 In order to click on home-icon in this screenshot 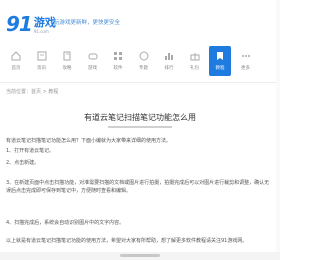, I will do `click(16, 56)`.